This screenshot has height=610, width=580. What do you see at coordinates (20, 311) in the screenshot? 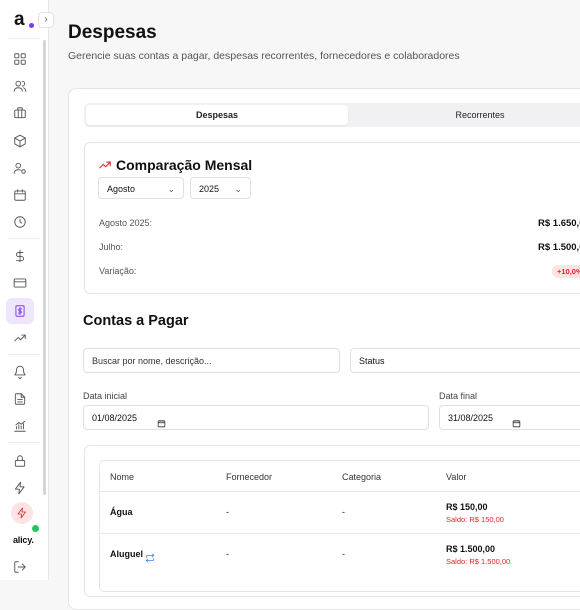
I see `invoice-dollar-icon` at bounding box center [20, 311].